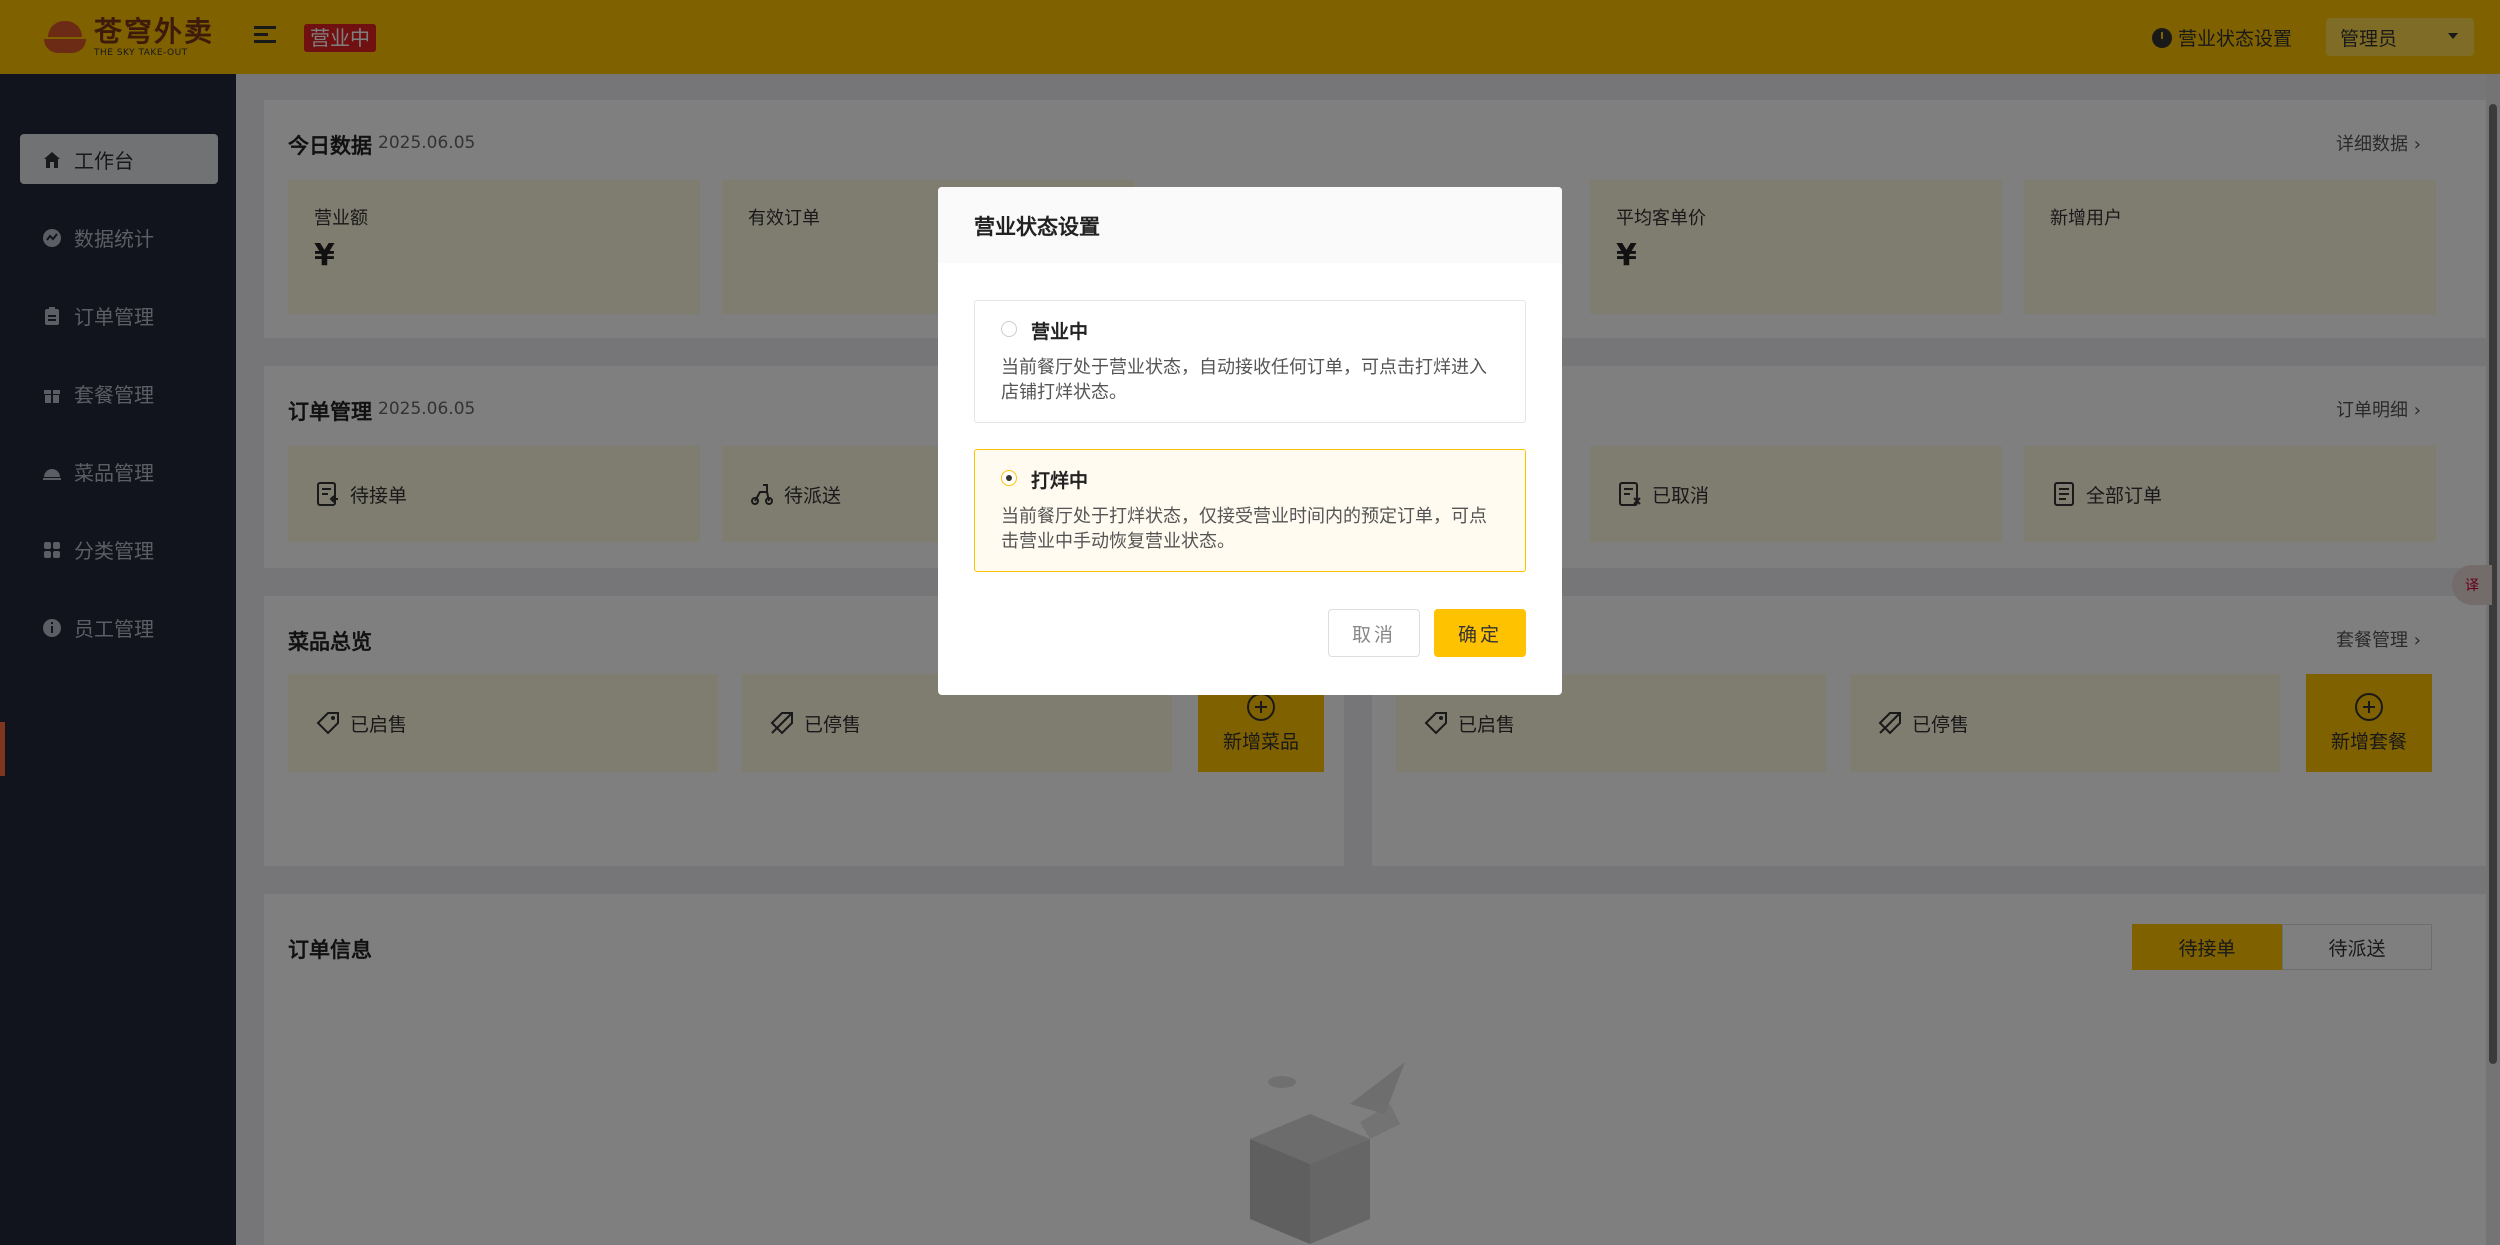 This screenshot has width=2500, height=1245. I want to click on option-open: 营业中 当前餐厅处于营业状态，自动接收任何订单，可点击打烊进入店铺打烊状态。, so click(1250, 361).